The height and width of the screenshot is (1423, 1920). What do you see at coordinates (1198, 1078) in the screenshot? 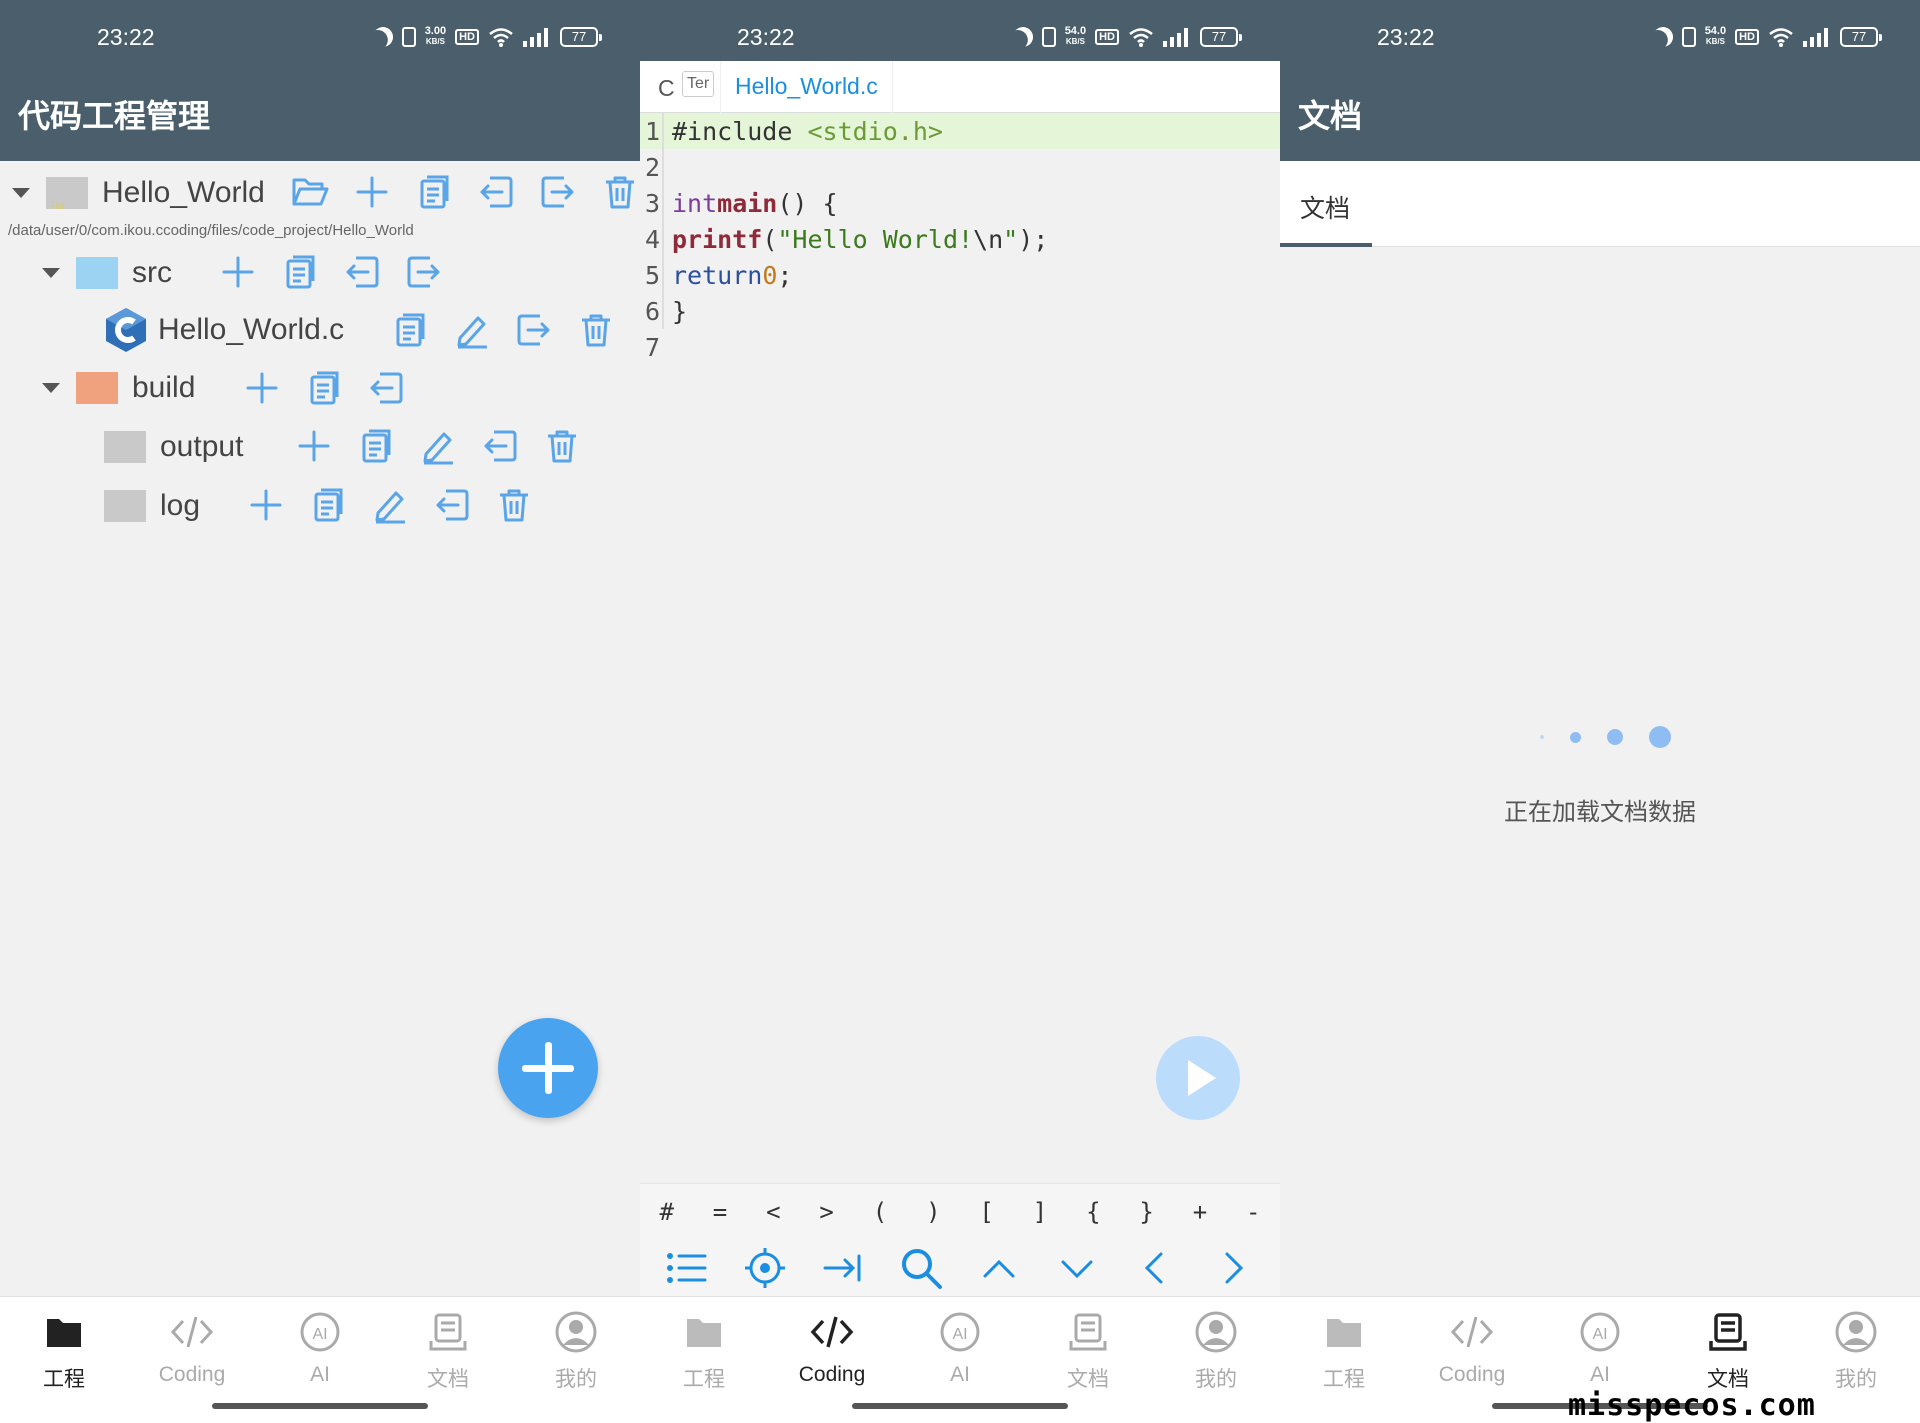
I see `run-button` at bounding box center [1198, 1078].